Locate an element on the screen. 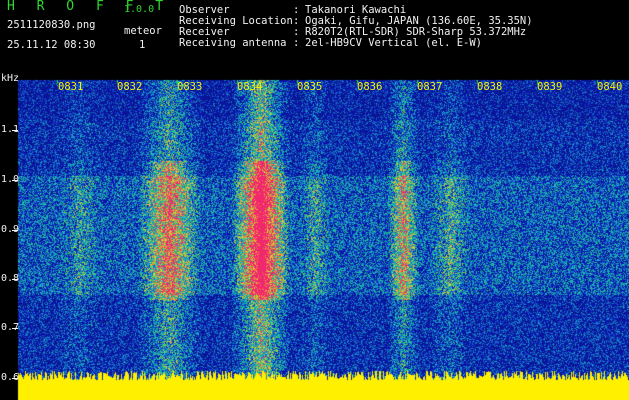  x-tick-label: 0834 is located at coordinates (250, 87).